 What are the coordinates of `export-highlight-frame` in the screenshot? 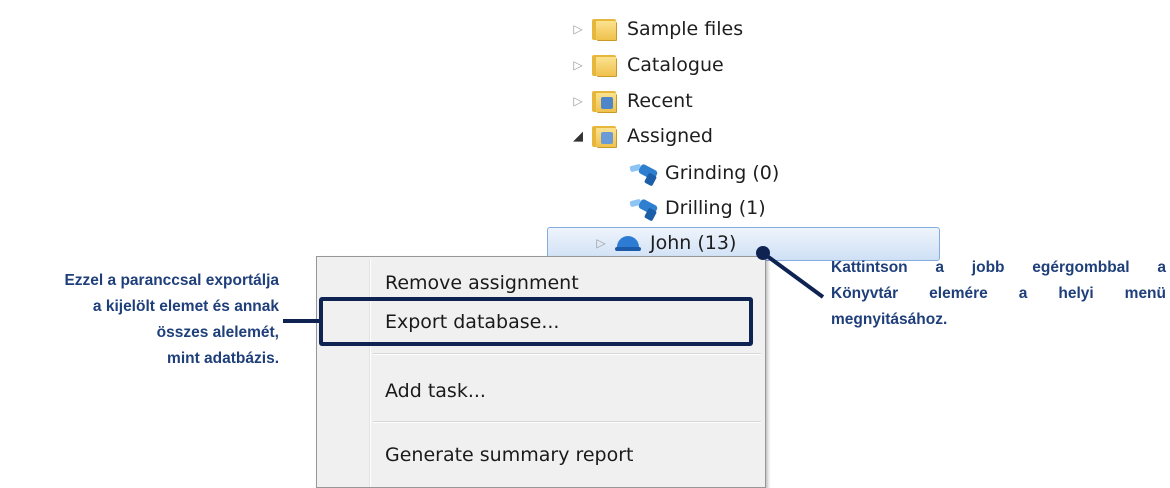 It's located at (536, 321).